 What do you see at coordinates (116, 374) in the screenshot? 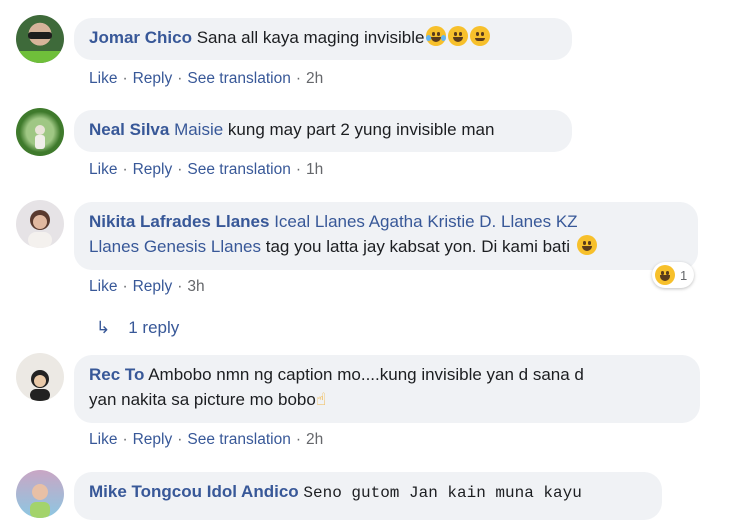
I see `comment-author: Rec To` at bounding box center [116, 374].